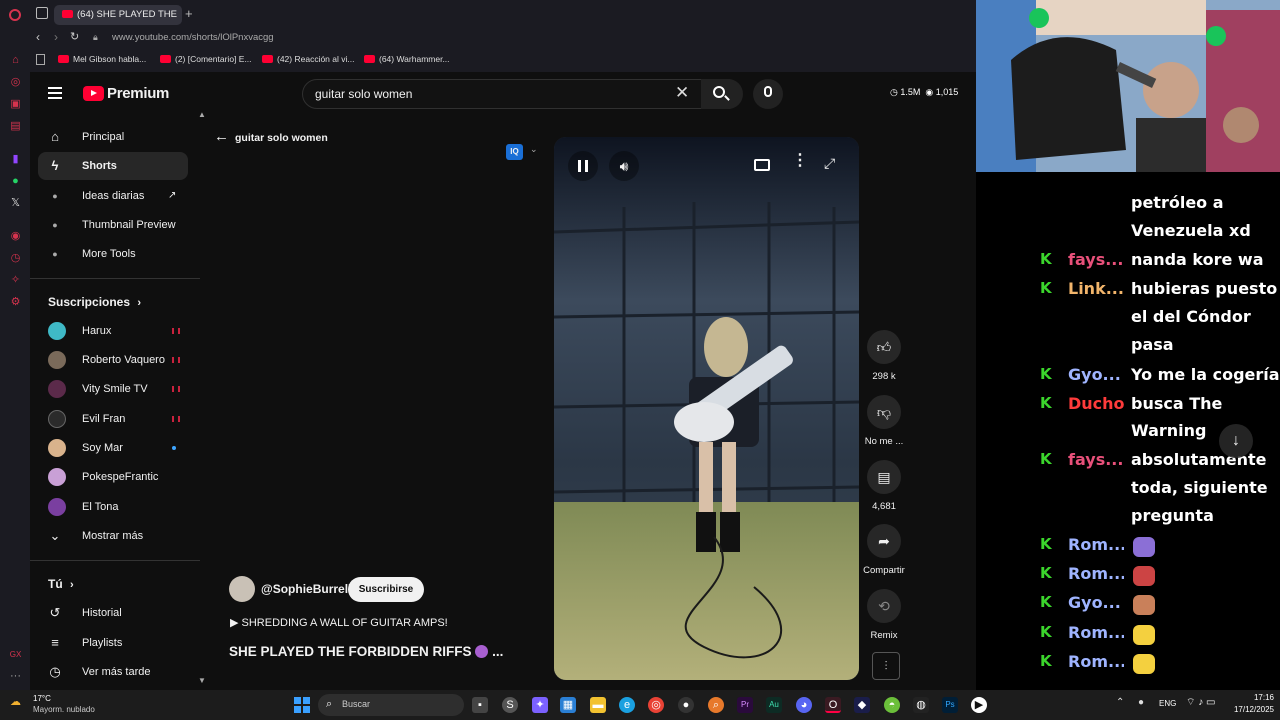  What do you see at coordinates (979, 705) in the screenshot?
I see `media-player-icon: ▶` at bounding box center [979, 705].